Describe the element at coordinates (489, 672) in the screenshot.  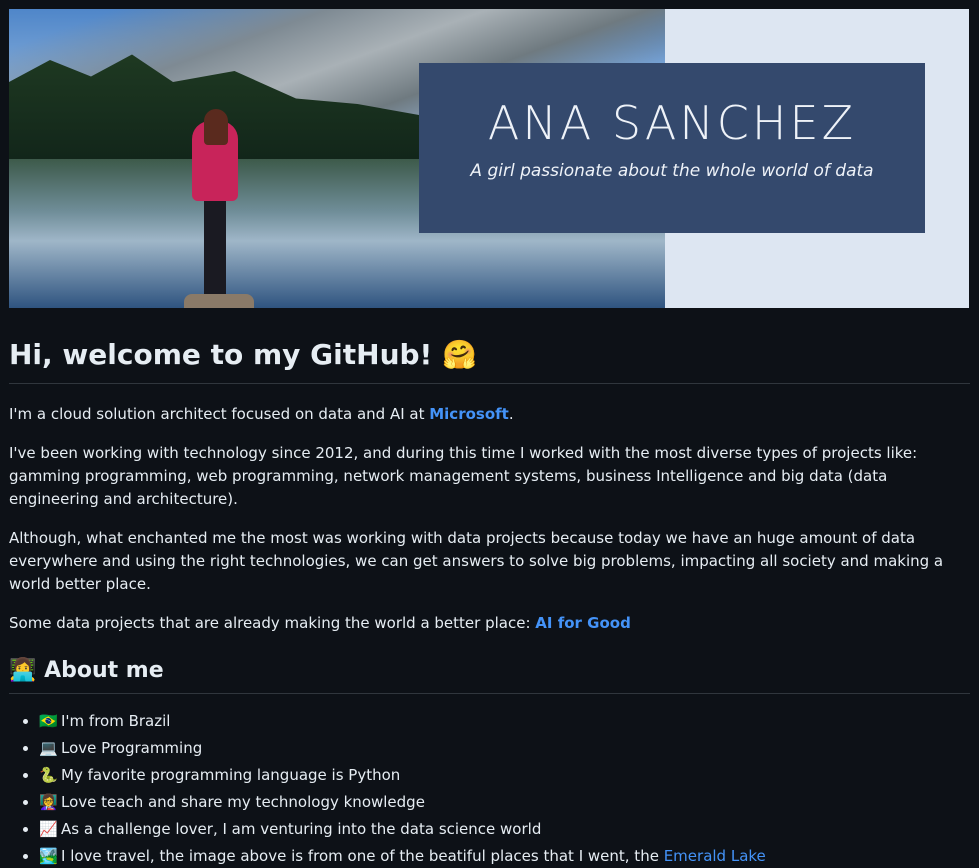
I see `about-heading: 👩‍💻 About me` at that location.